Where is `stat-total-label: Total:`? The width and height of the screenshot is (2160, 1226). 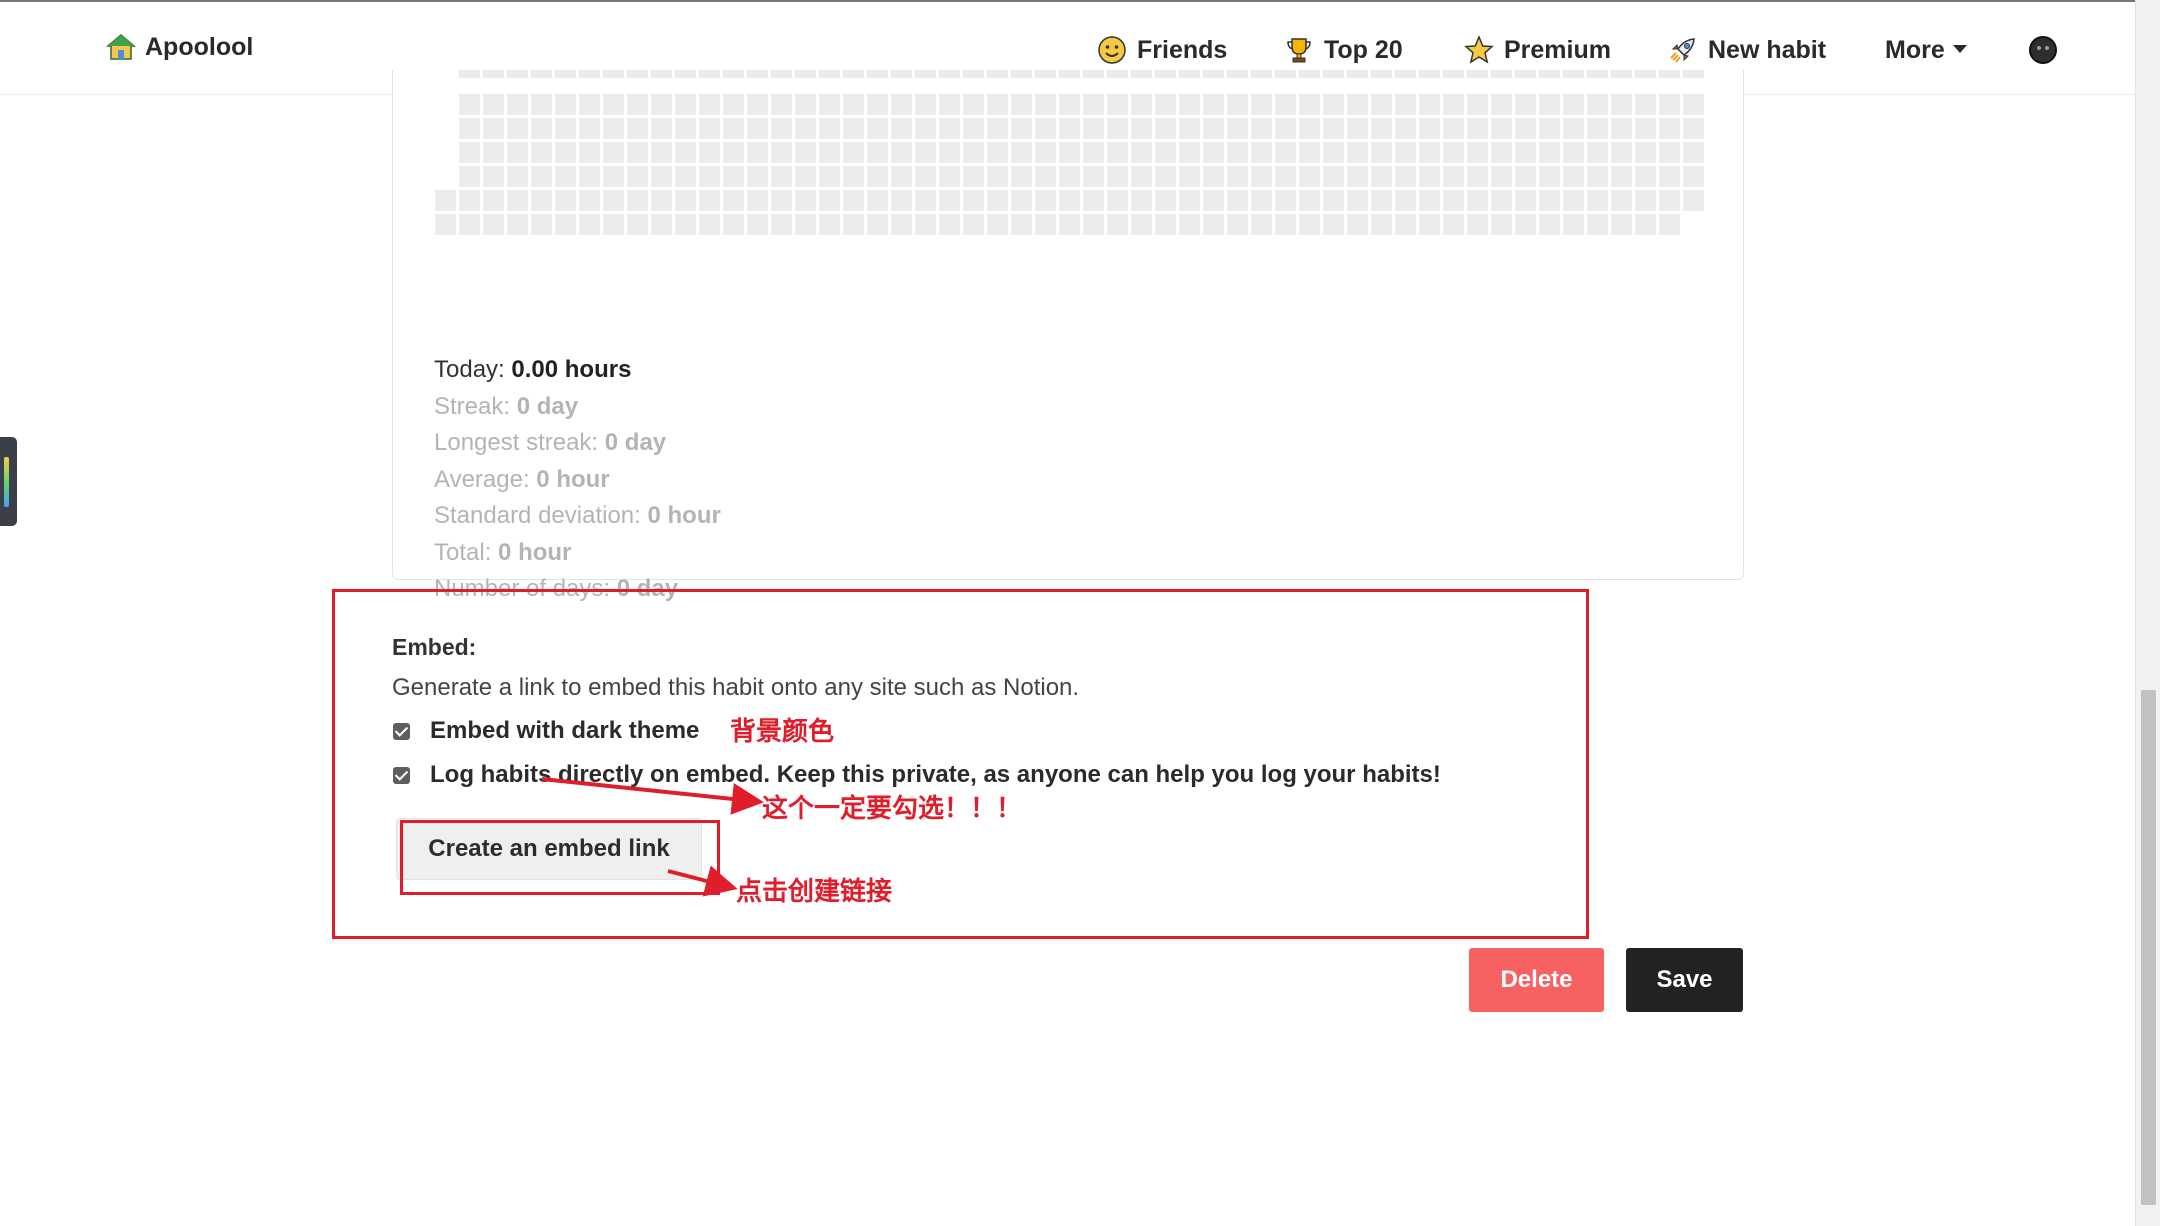 stat-total-label: Total: is located at coordinates (463, 552).